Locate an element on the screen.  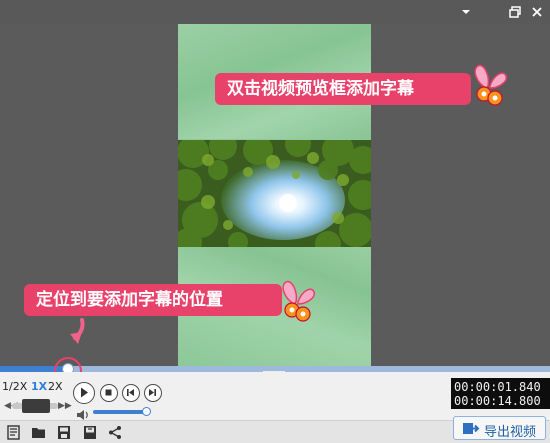
speed-option-half: 1/2X is located at coordinates (14, 386).